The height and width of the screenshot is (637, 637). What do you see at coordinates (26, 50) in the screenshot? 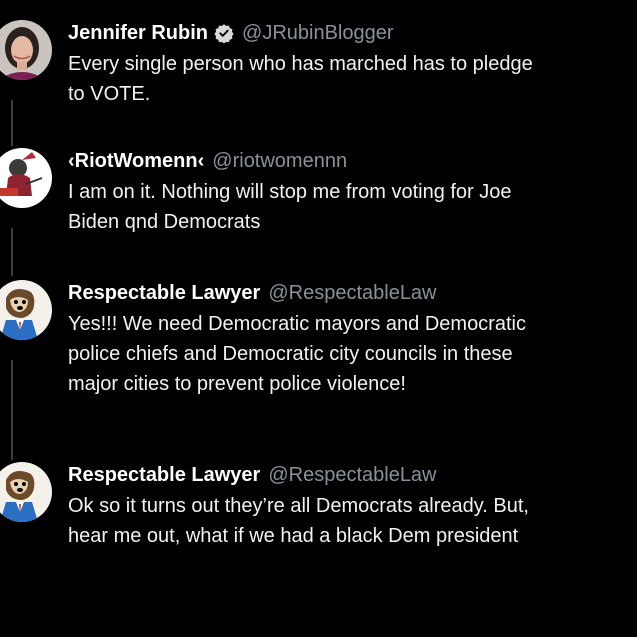
I see `user-photo-icon` at bounding box center [26, 50].